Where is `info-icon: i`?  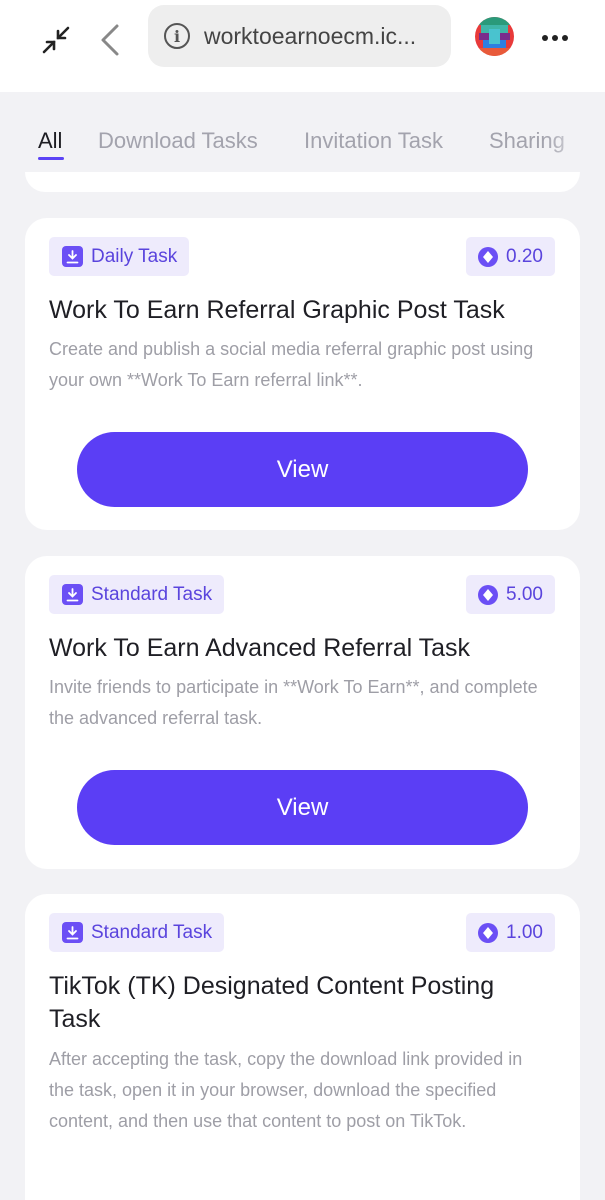
info-icon: i is located at coordinates (177, 36).